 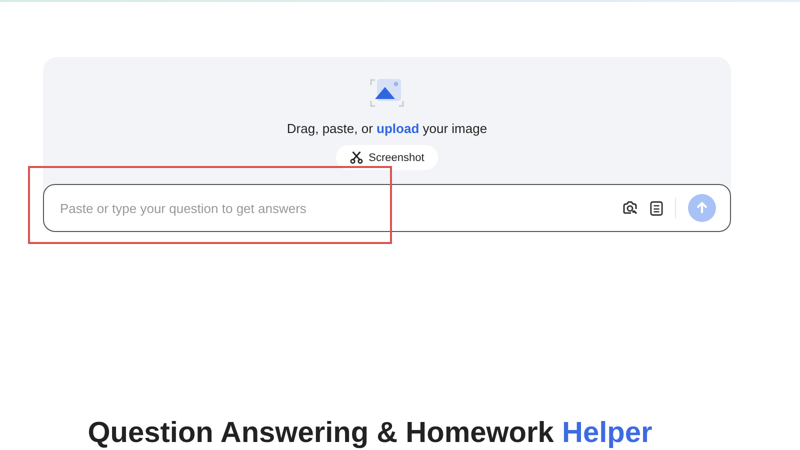 I want to click on image-icon, so click(x=387, y=93).